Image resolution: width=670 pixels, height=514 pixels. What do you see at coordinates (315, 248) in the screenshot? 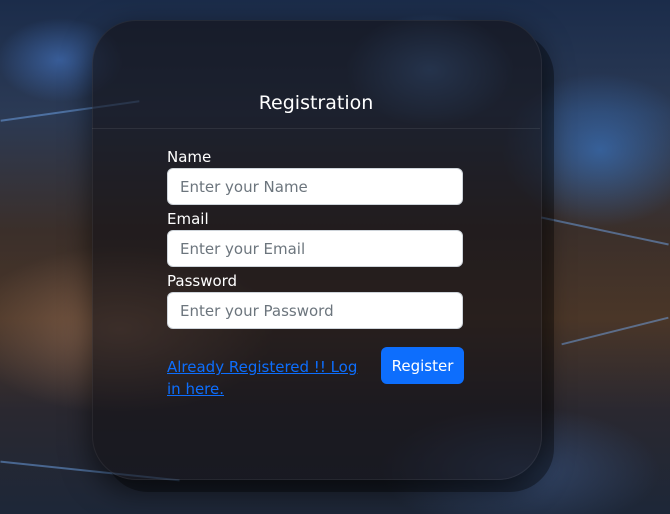
I see `email-input` at bounding box center [315, 248].